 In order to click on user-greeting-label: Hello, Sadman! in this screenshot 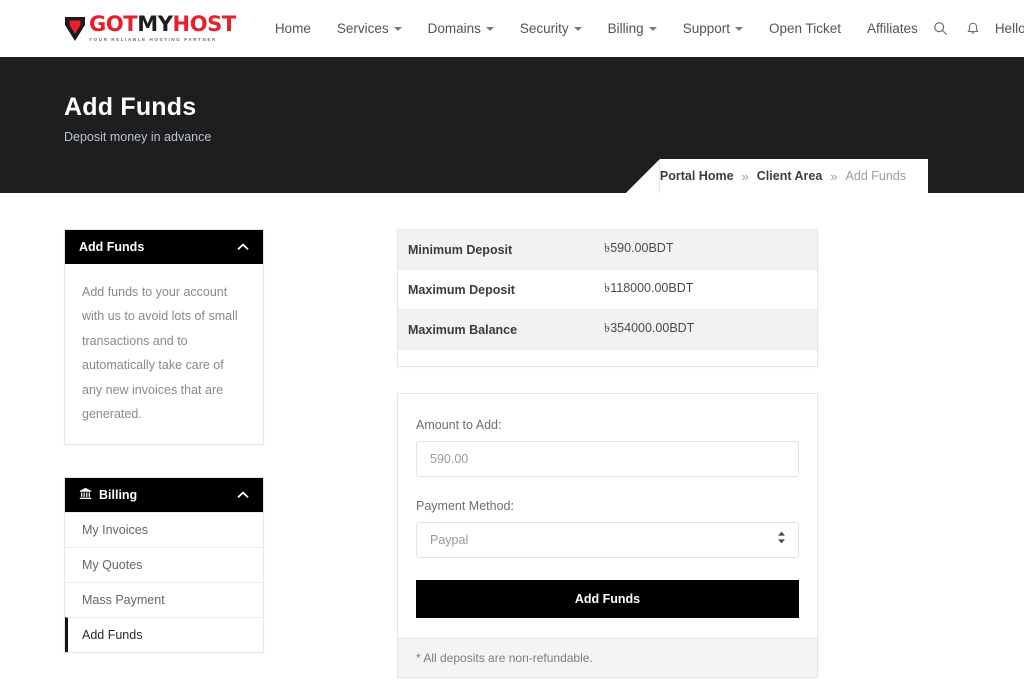, I will do `click(1009, 28)`.